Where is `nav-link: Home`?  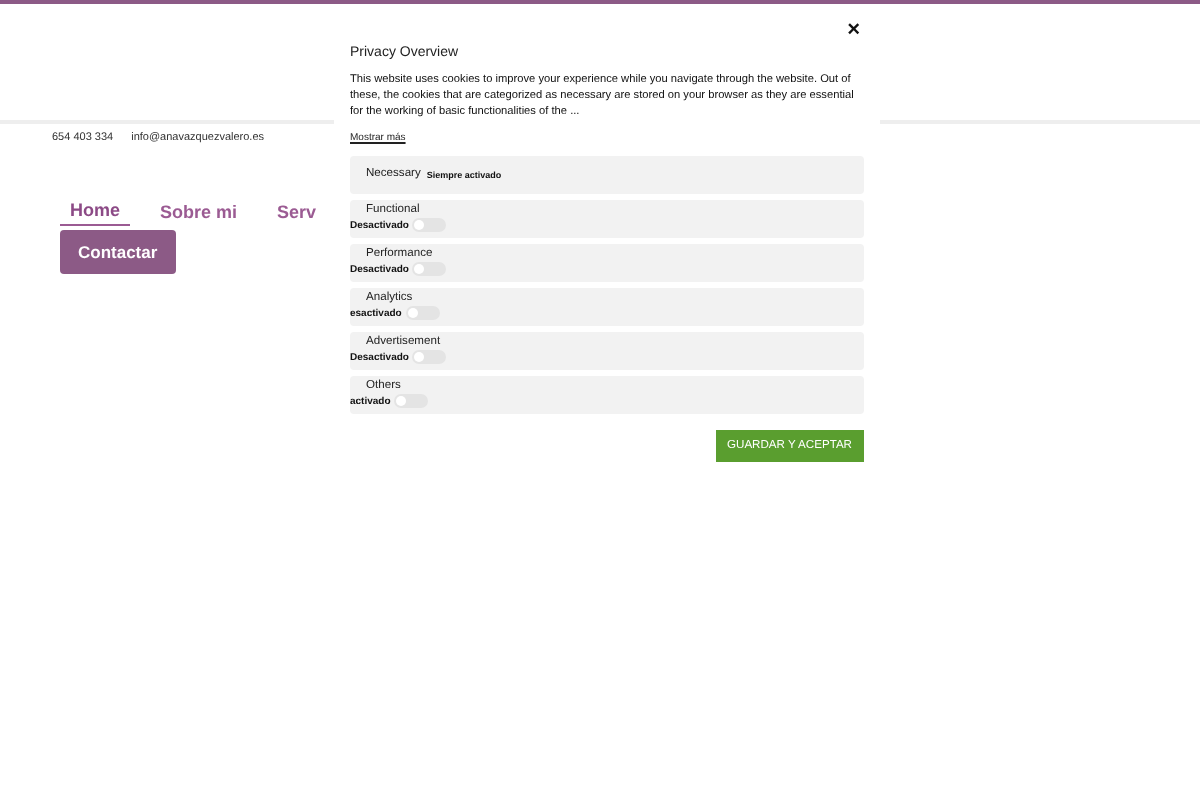 nav-link: Home is located at coordinates (95, 211).